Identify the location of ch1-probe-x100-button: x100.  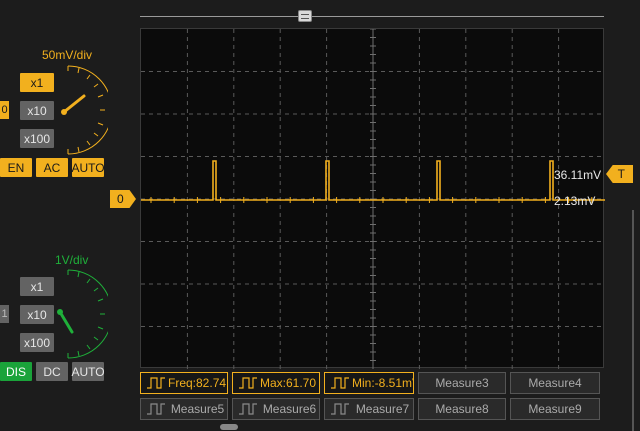
(37, 138).